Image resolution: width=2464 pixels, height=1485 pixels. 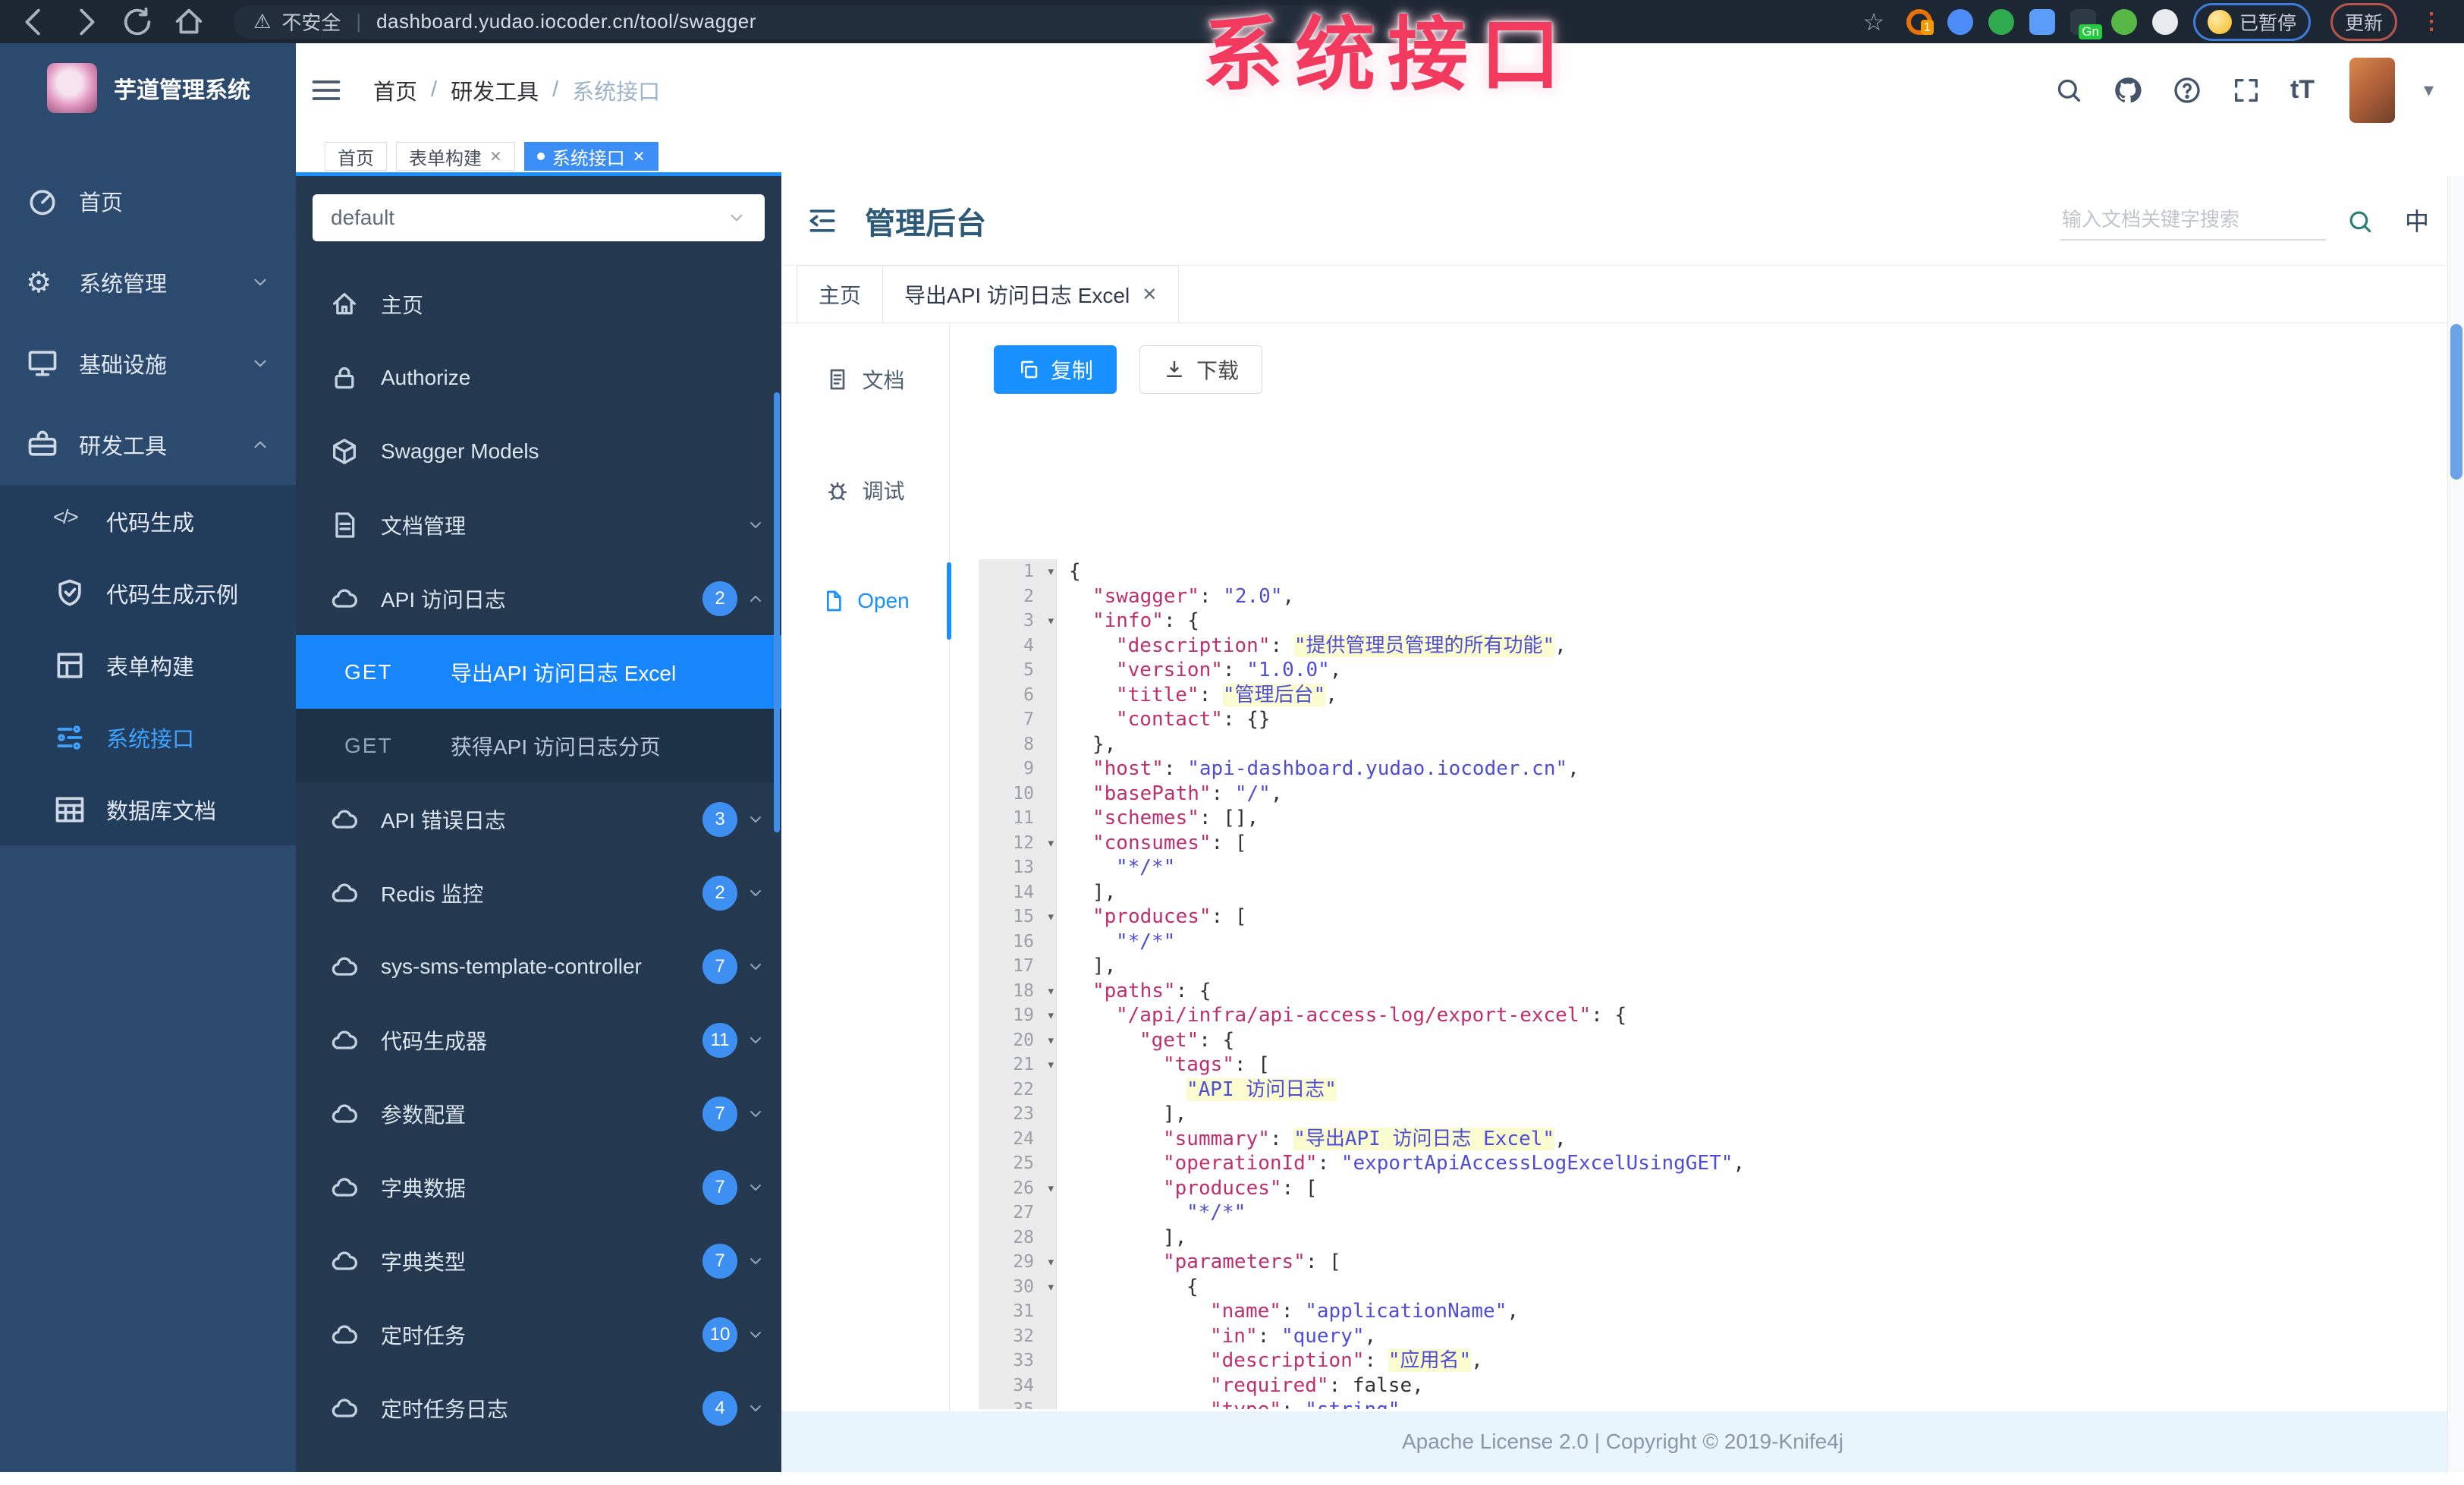 What do you see at coordinates (2429, 90) in the screenshot?
I see `caret-down-icon: ▾` at bounding box center [2429, 90].